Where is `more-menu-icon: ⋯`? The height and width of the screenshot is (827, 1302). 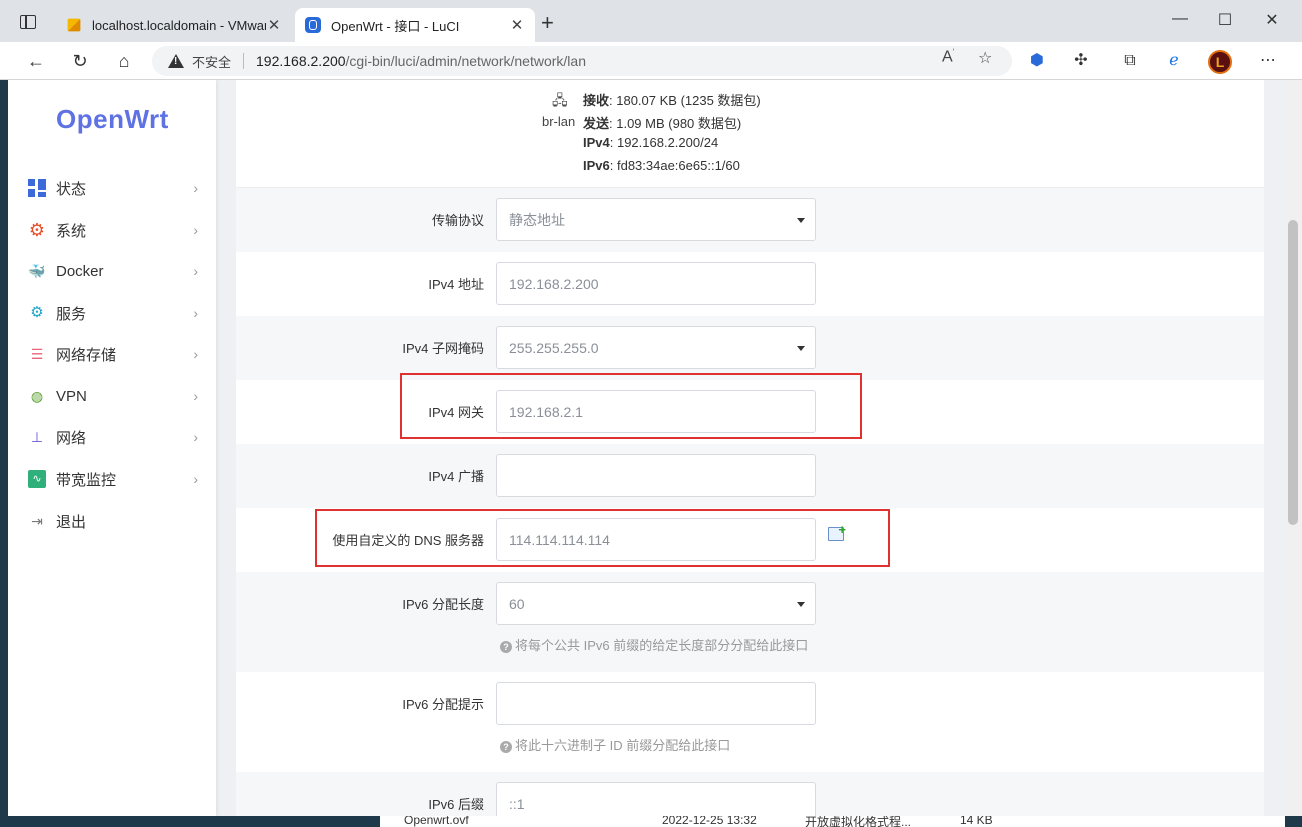 more-menu-icon: ⋯ is located at coordinates (1268, 61).